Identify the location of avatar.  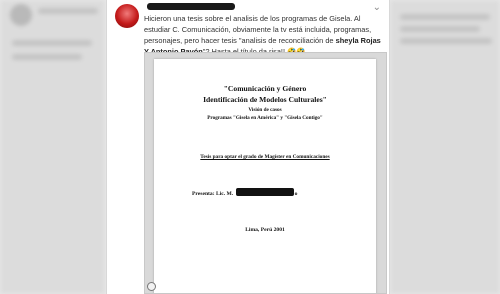
(127, 16).